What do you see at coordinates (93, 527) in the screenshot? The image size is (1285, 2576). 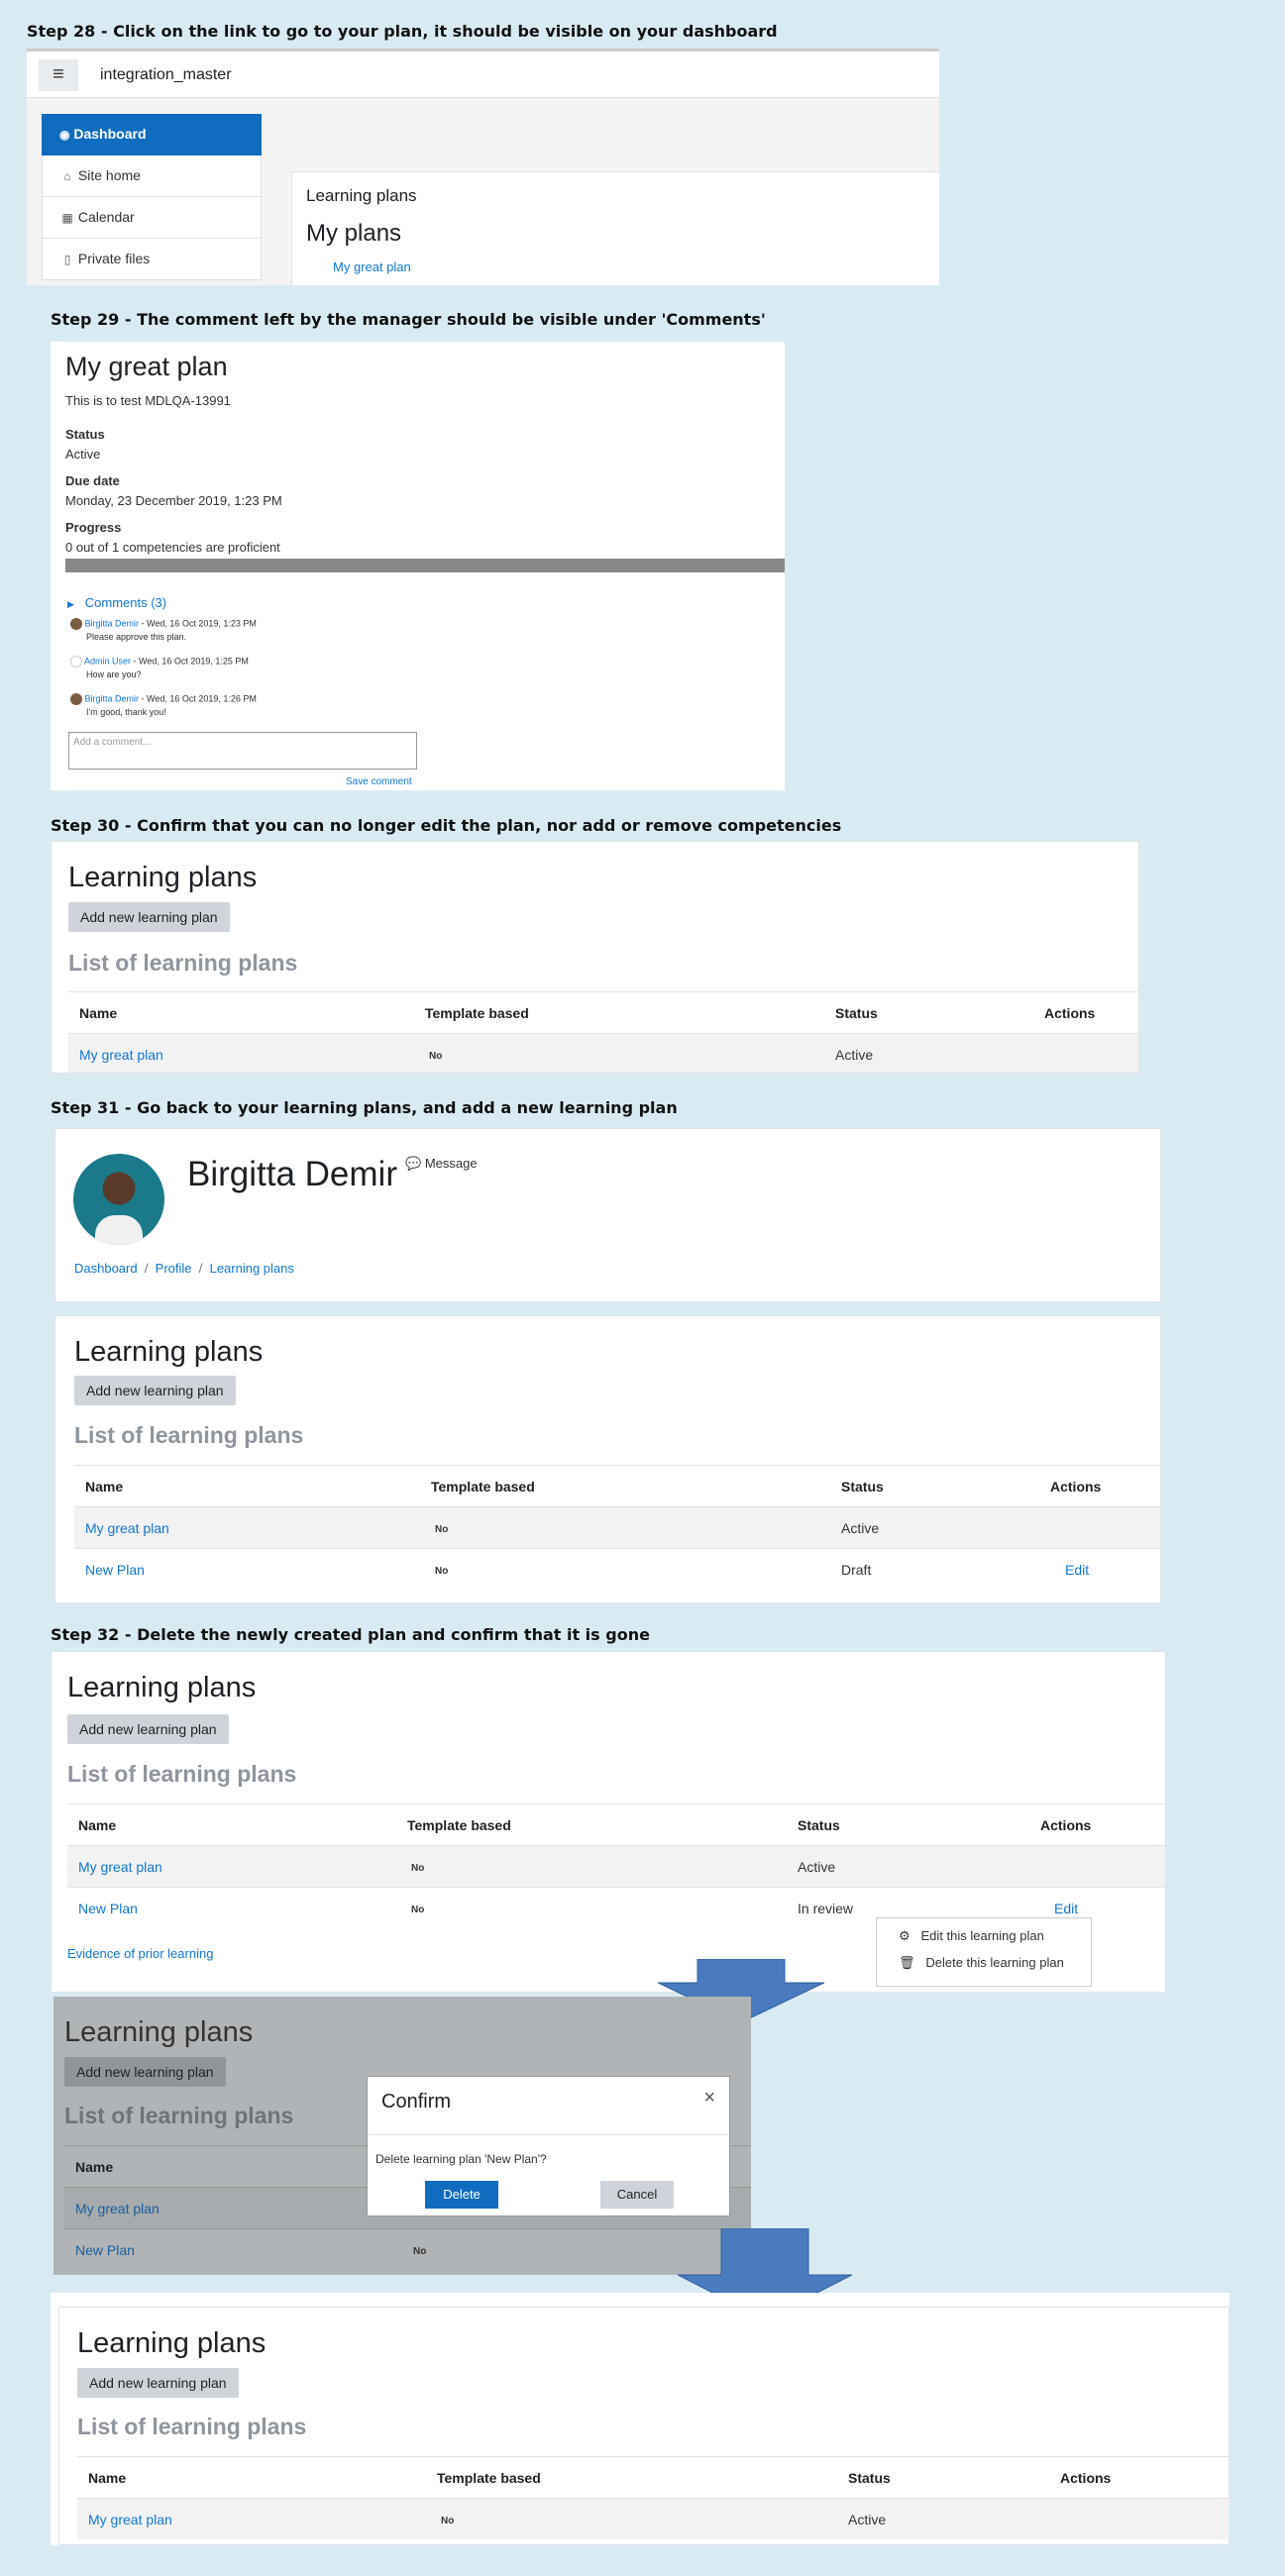 I see `progress-label: Progress` at bounding box center [93, 527].